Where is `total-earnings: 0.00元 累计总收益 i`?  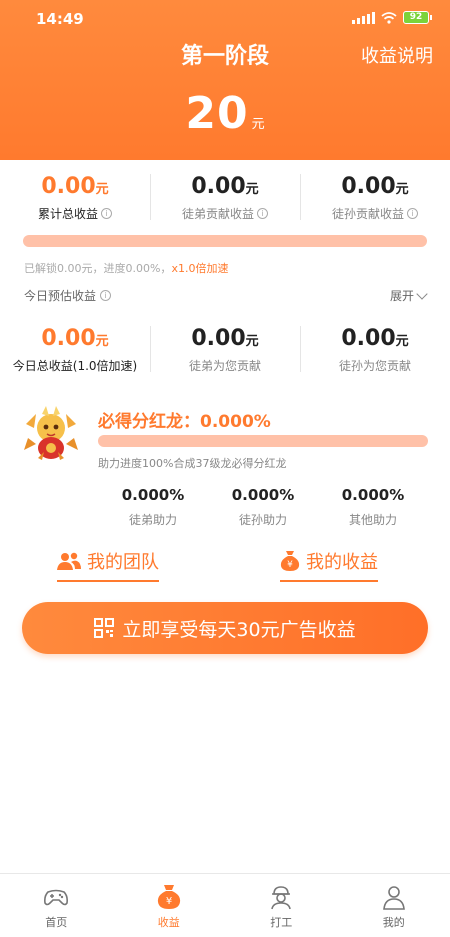
total-earnings: 0.00元 累计总收益 i is located at coordinates (75, 198).